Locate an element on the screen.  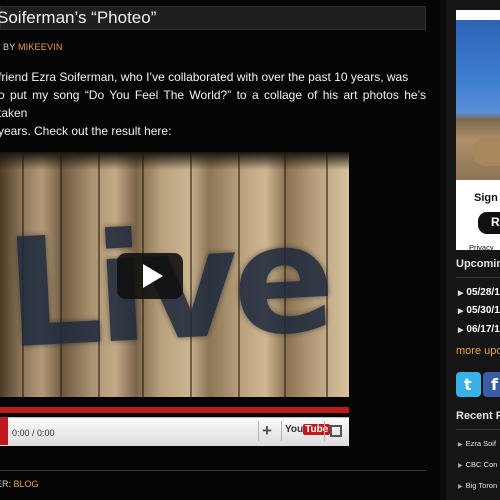
play-icon is located at coordinates (153, 276).